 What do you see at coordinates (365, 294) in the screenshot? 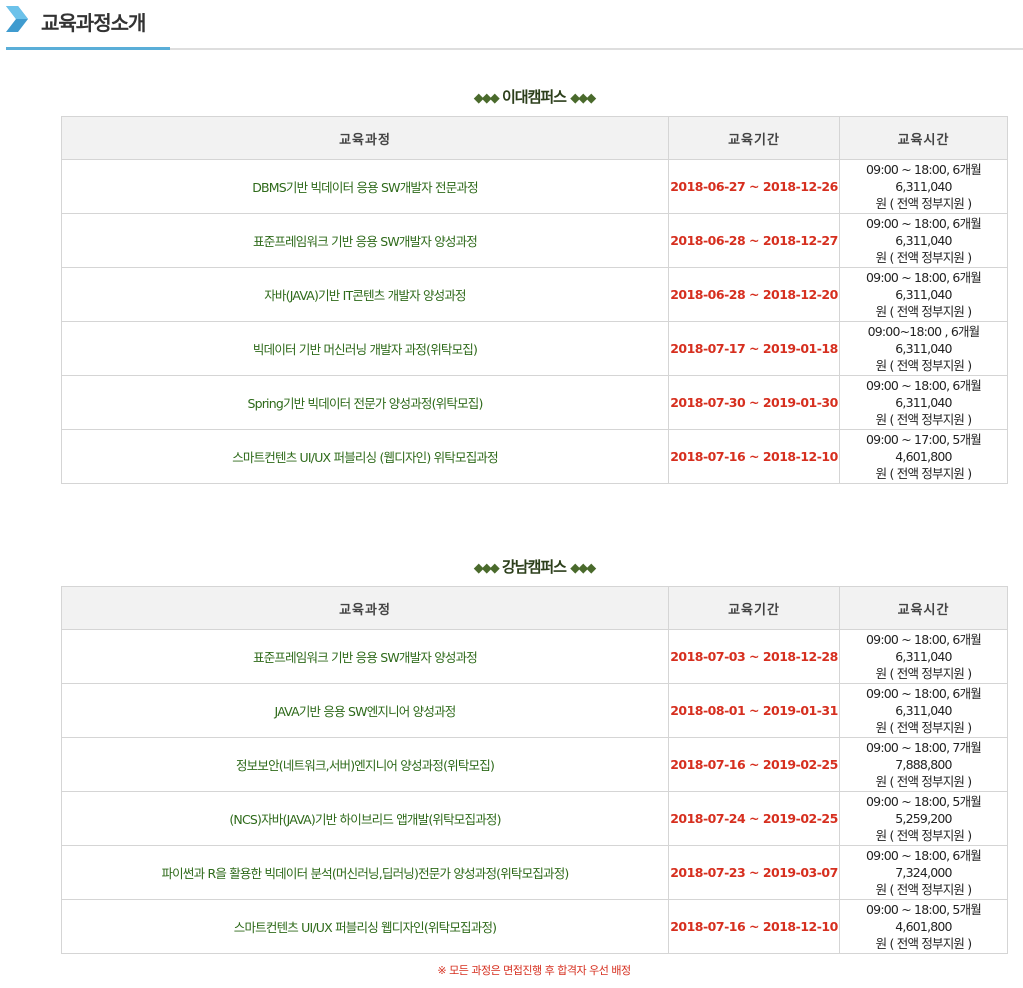
I see `course-name: 자바(JAVA)기반 IT콘텐츠 개발자 양성과정` at bounding box center [365, 294].